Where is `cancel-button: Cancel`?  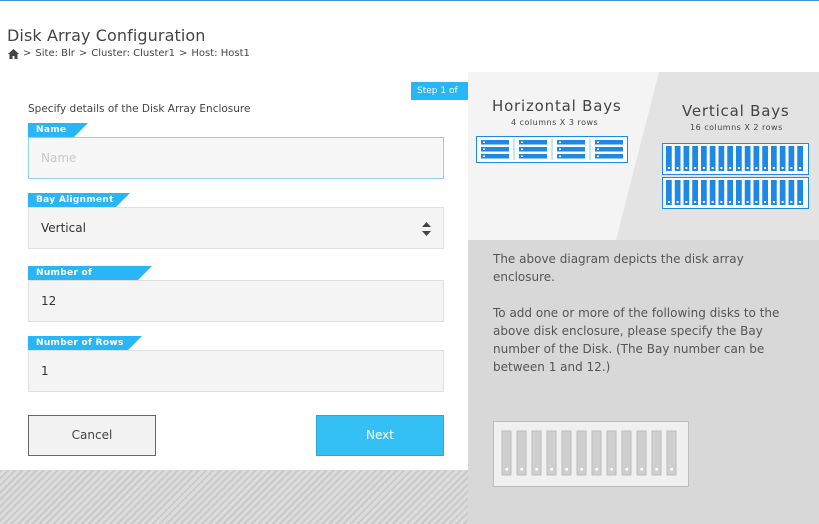
cancel-button: Cancel is located at coordinates (92, 435).